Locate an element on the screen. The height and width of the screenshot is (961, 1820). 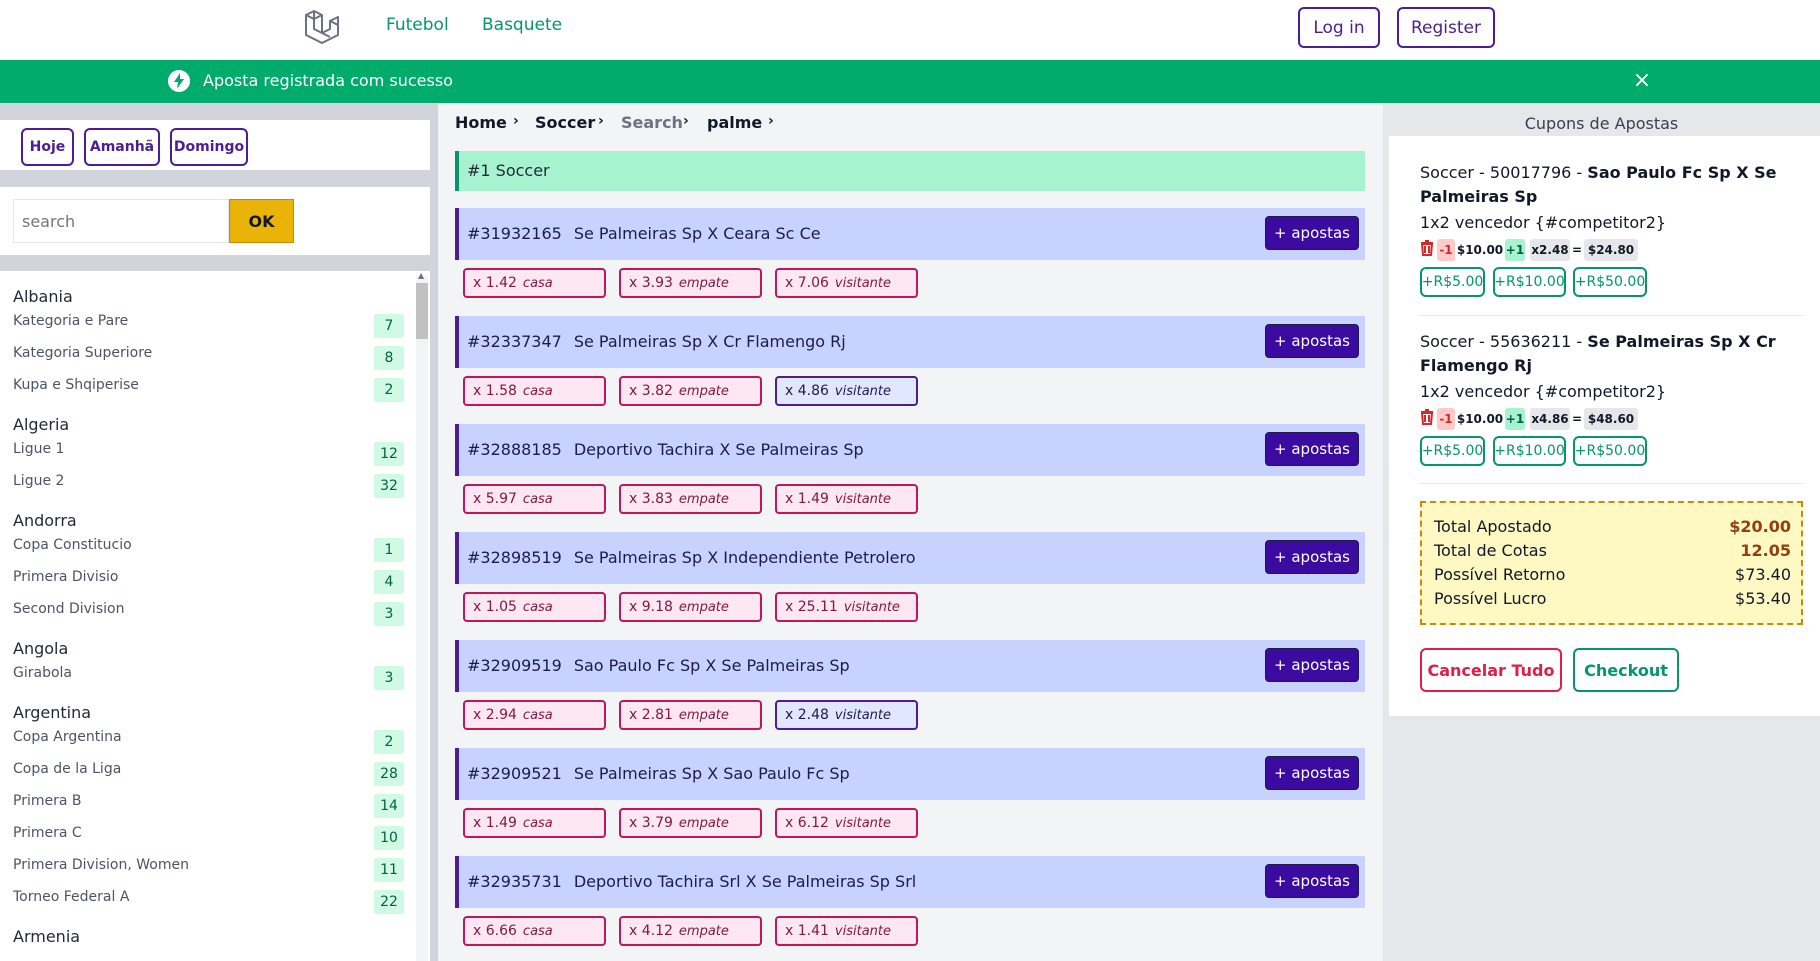
country-heading: Argentina is located at coordinates (52, 712).